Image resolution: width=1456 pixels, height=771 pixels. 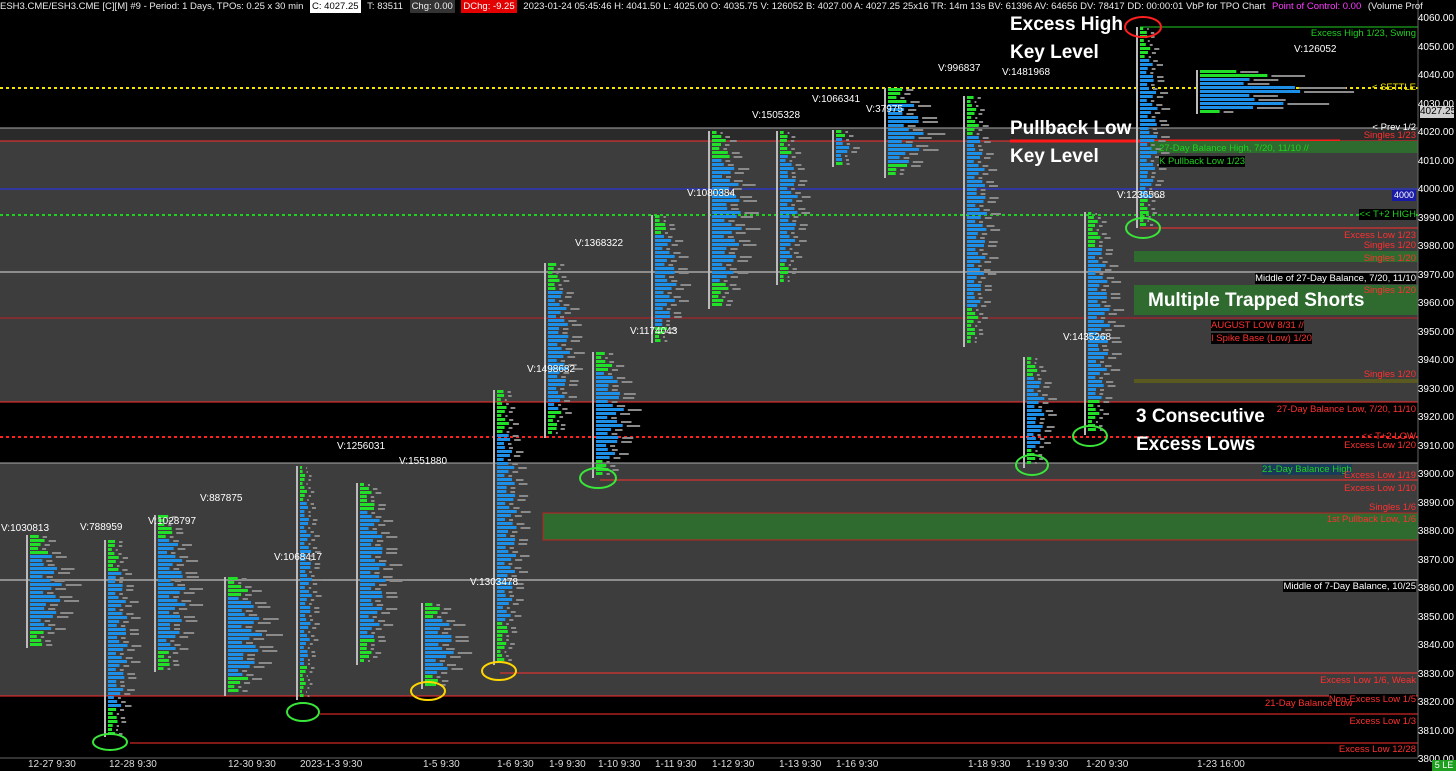 What do you see at coordinates (1435, 189) in the screenshot?
I see `price-tick-label: 4000.00` at bounding box center [1435, 189].